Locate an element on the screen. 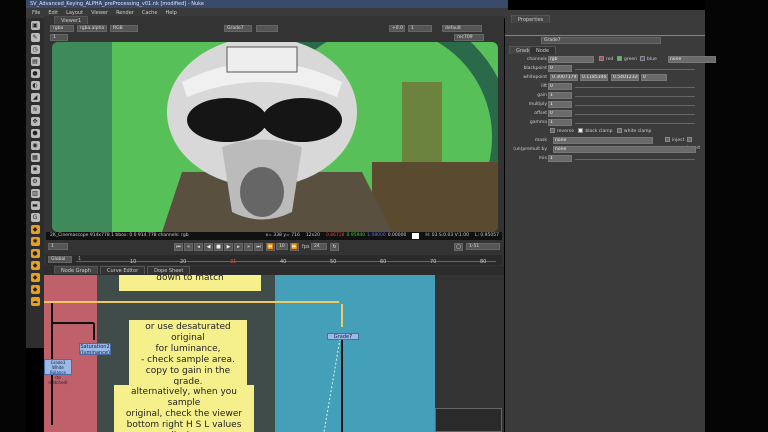 This screenshot has height=432, width=768. inject-checkbox is located at coordinates (667, 139).